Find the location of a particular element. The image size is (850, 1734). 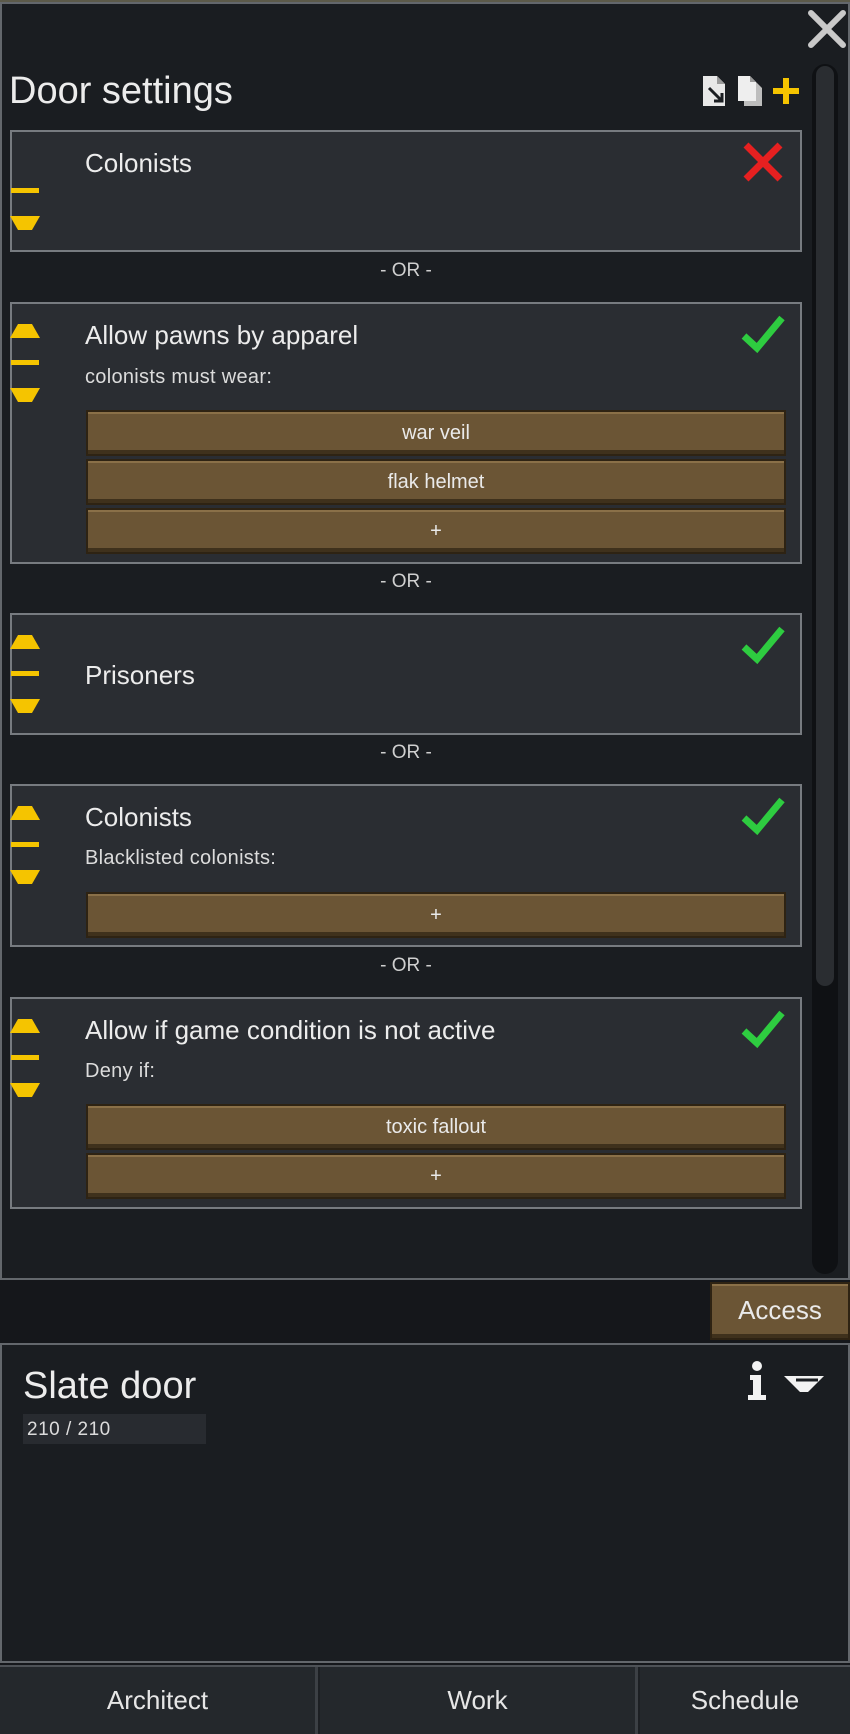

rule-title: Allow pawns by apparel is located at coordinates (222, 335).